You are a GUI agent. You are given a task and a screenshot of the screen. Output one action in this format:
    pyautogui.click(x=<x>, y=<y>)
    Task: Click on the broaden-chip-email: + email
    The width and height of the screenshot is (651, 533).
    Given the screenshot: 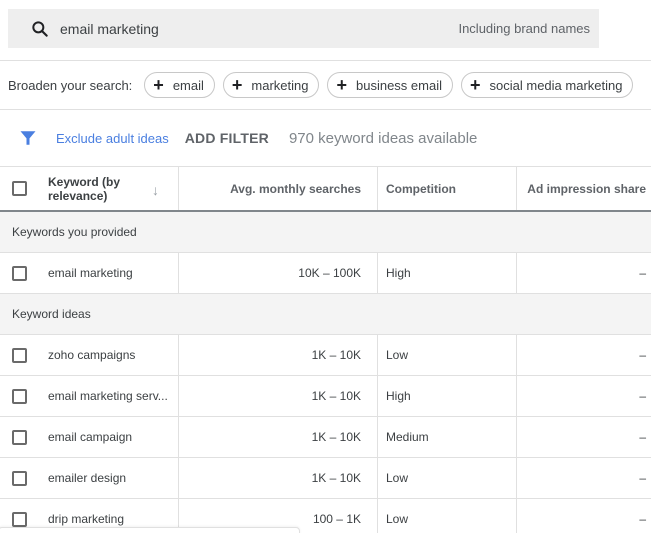 What is the action you would take?
    pyautogui.click(x=179, y=85)
    